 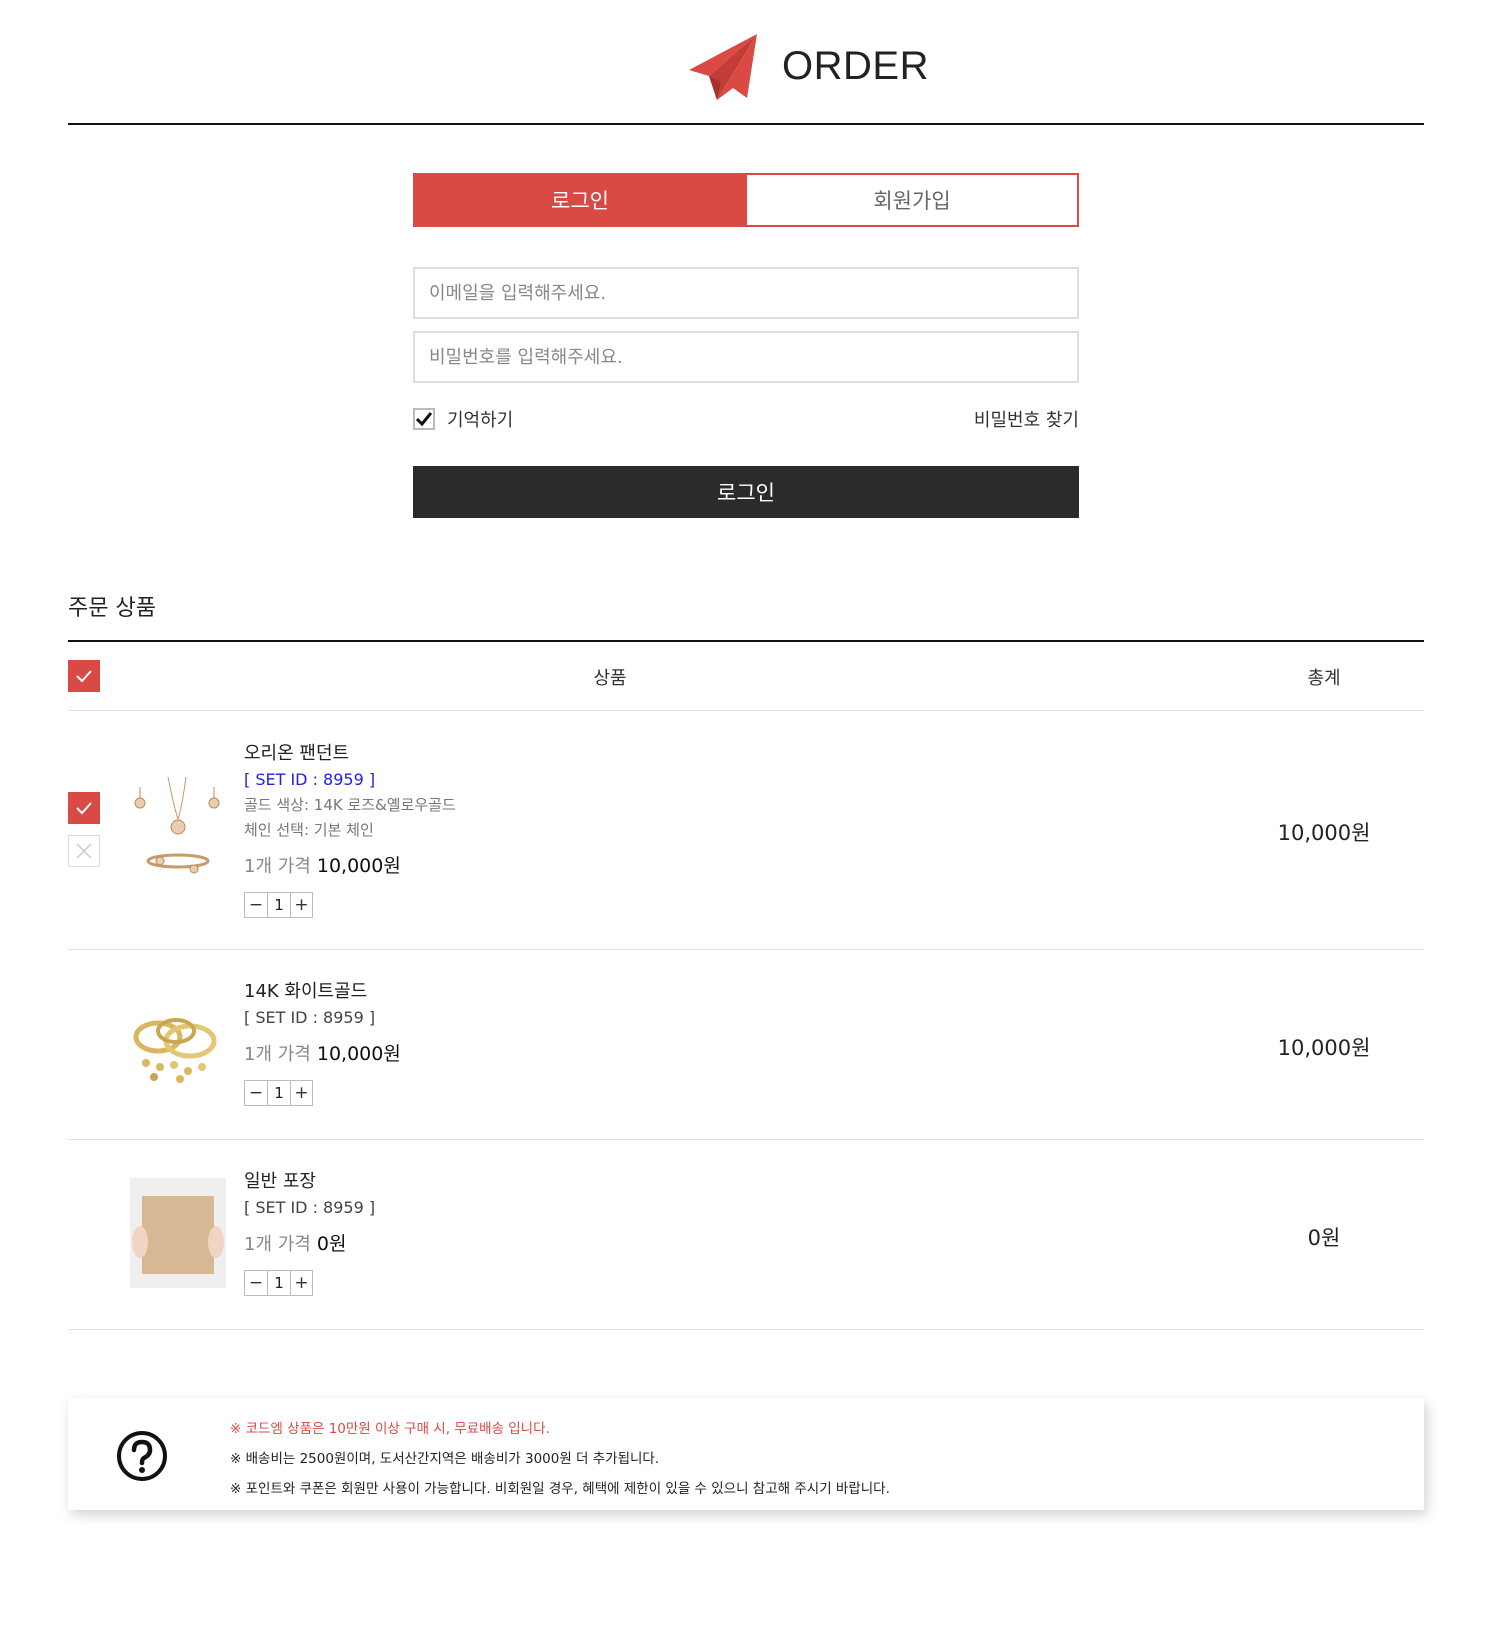 I want to click on order-section-title: 주문 상품, so click(x=112, y=608).